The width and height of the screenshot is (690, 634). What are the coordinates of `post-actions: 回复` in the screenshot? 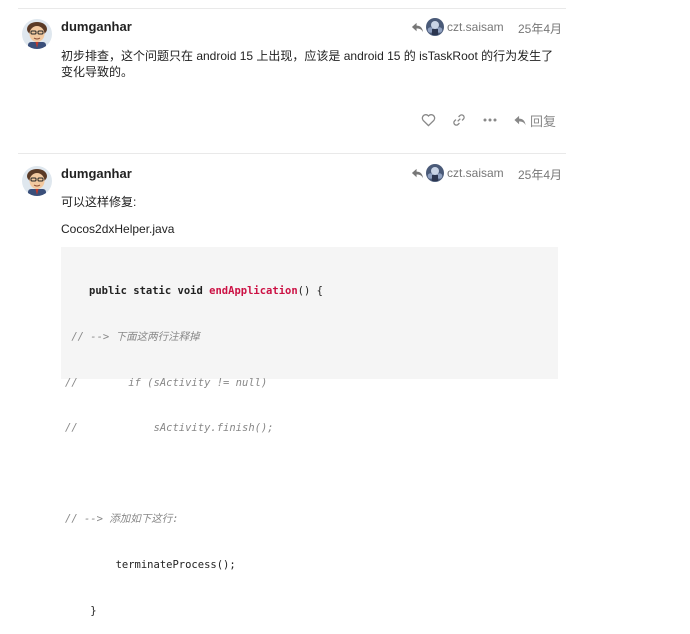 It's located at (488, 120).